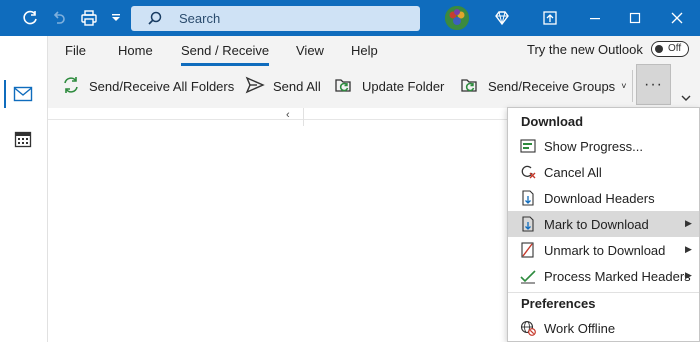 The image size is (700, 342). I want to click on menu-item-process-marked-headers: Process Marked Headers ▶, so click(603, 276).